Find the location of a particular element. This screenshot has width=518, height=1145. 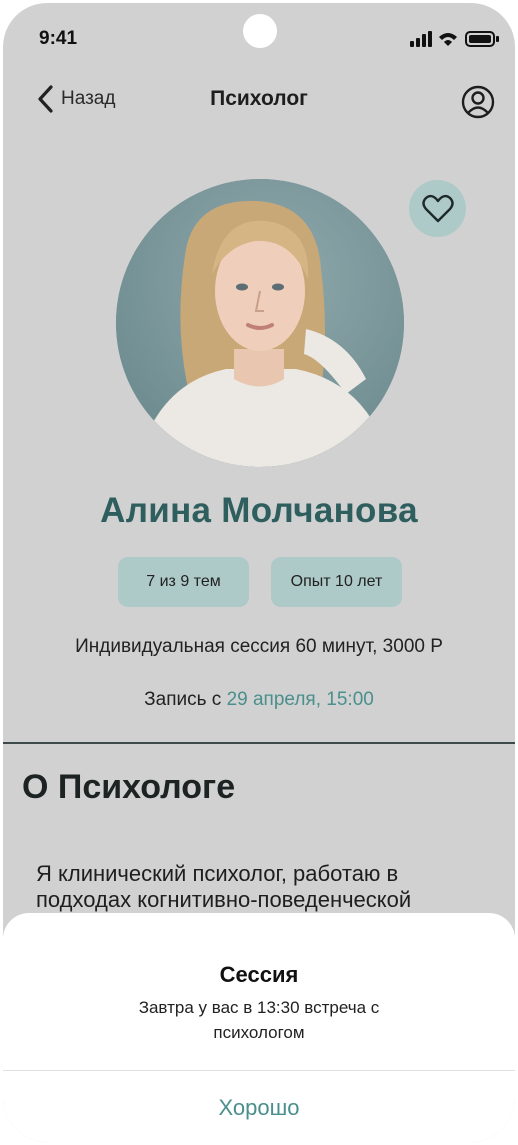

booking-info: Запись с 29 апреля, 15:00 is located at coordinates (259, 700).